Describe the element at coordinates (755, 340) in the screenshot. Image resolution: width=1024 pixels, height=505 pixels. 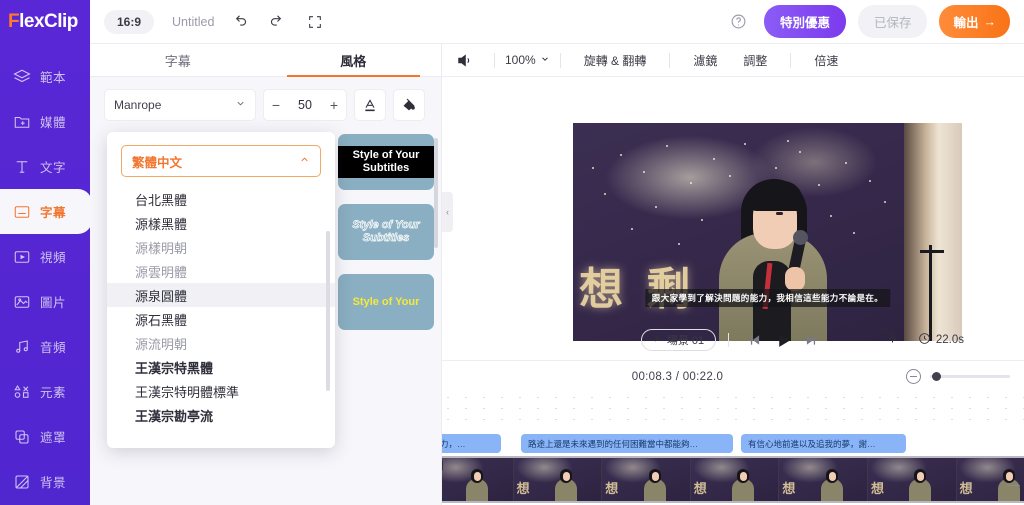
I see `skip-previous-icon` at that location.